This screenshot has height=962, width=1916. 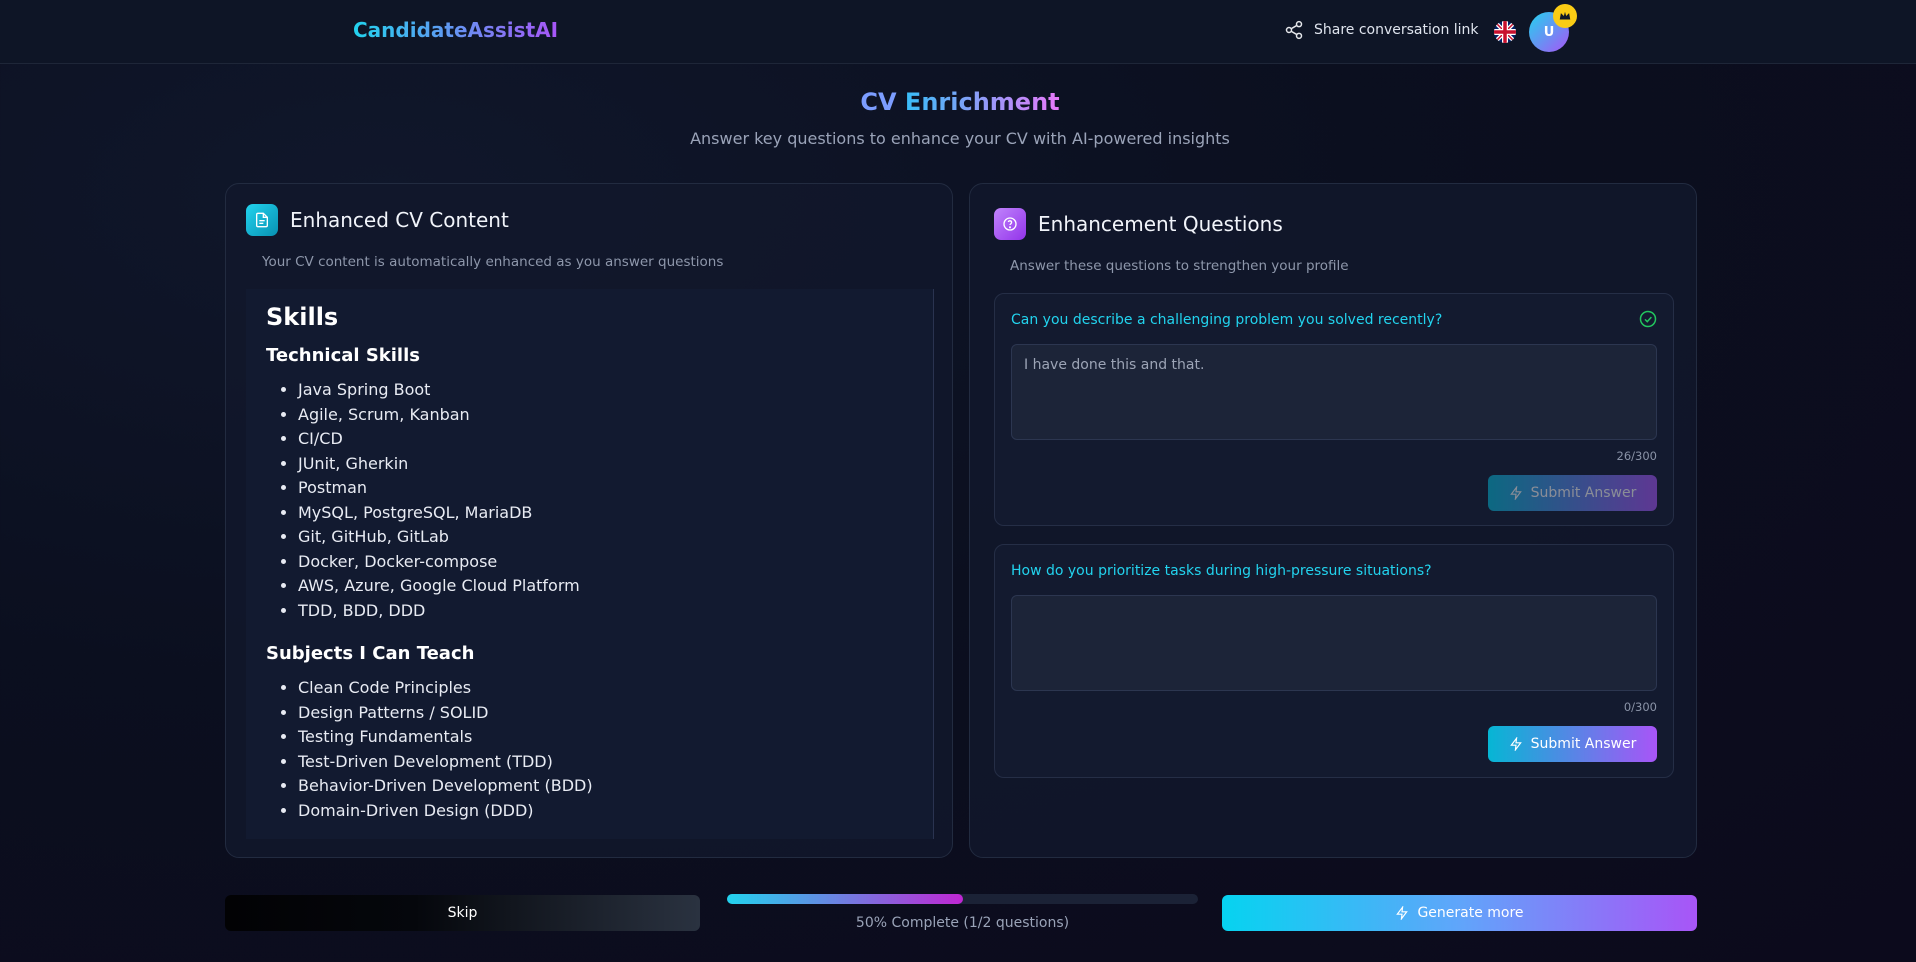 What do you see at coordinates (605, 537) in the screenshot?
I see `list-item: Git, GitHub, GitLab` at bounding box center [605, 537].